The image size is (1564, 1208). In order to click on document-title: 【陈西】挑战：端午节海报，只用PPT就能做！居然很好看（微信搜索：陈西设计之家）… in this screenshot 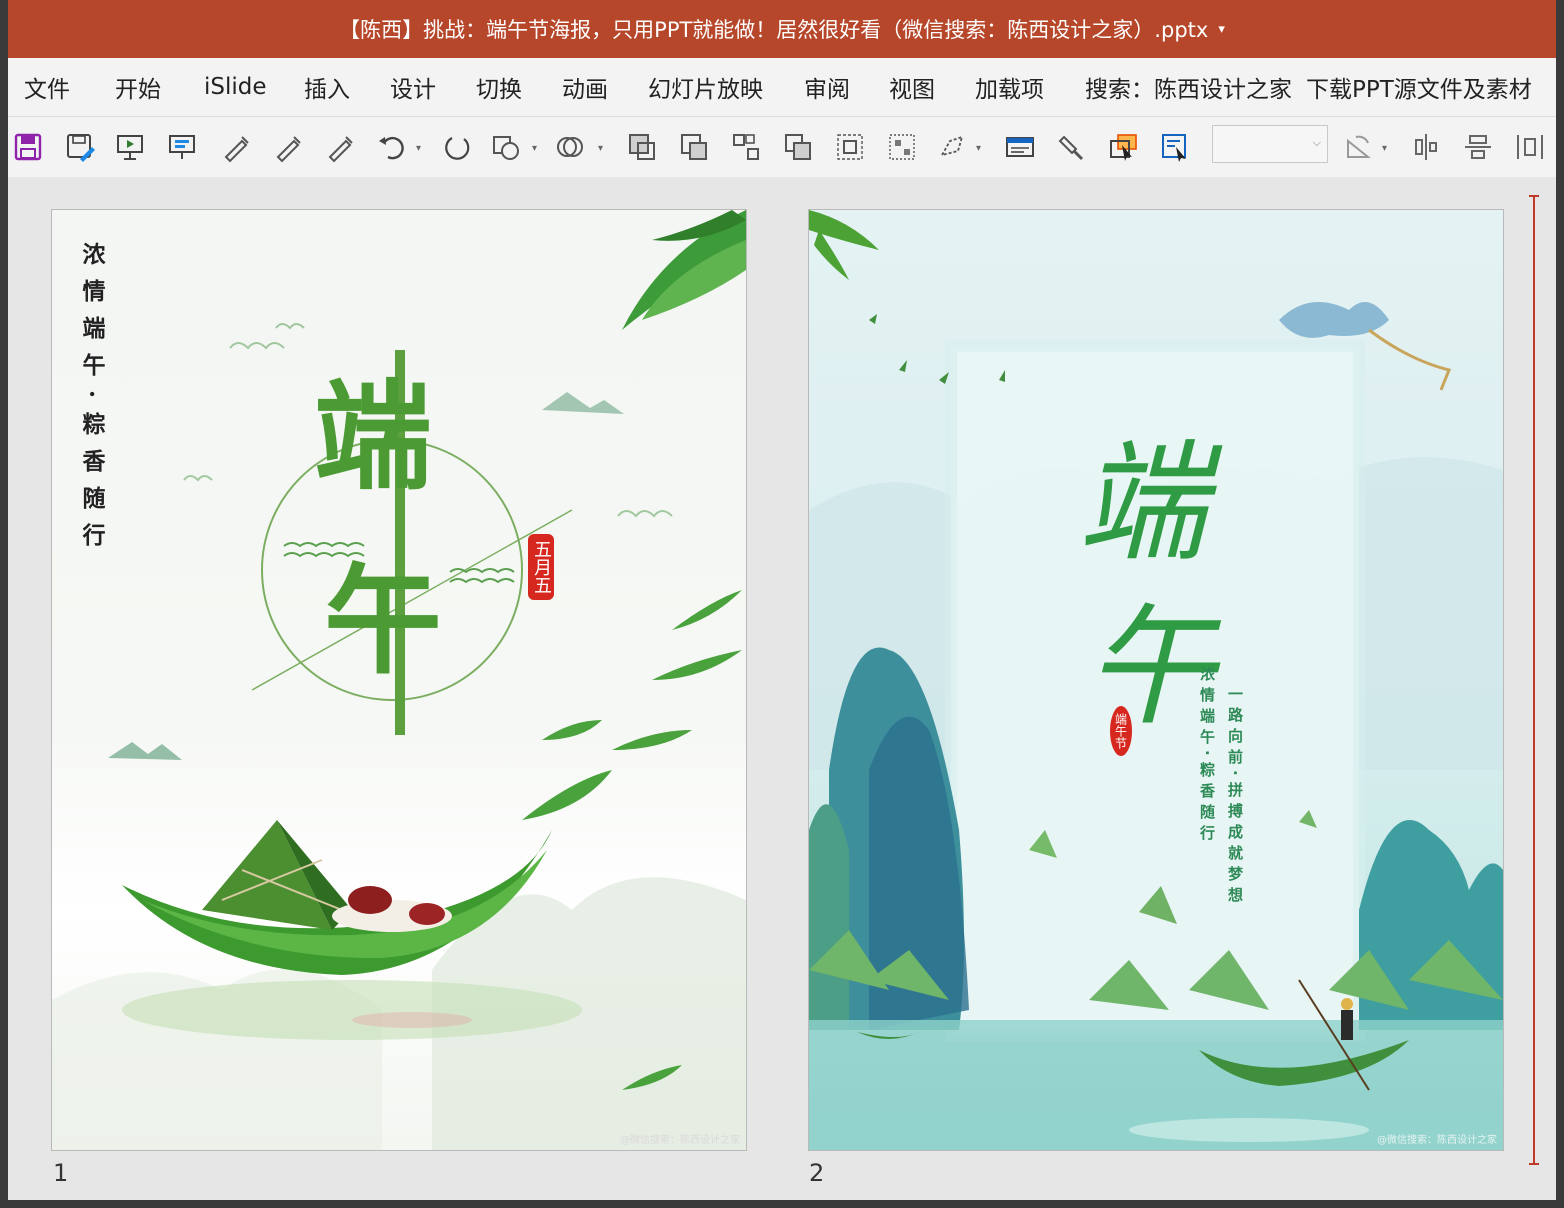, I will do `click(774, 30)`.